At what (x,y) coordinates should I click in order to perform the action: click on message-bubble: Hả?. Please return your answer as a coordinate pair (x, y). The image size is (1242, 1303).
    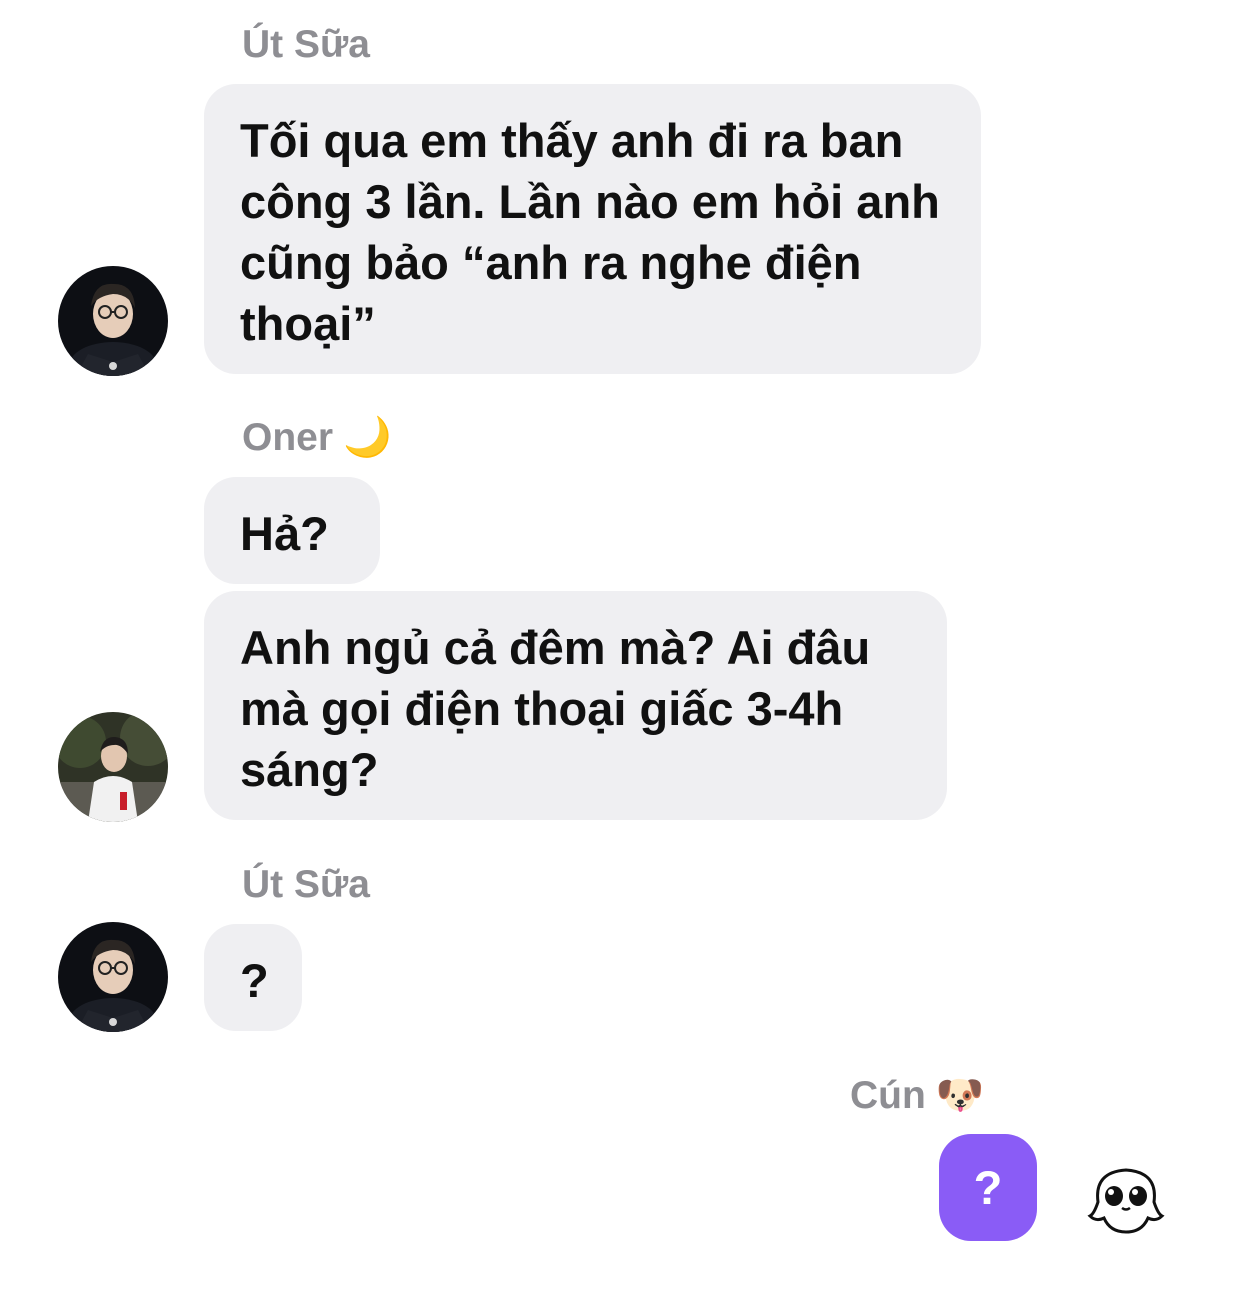
    Looking at the image, I should click on (292, 530).